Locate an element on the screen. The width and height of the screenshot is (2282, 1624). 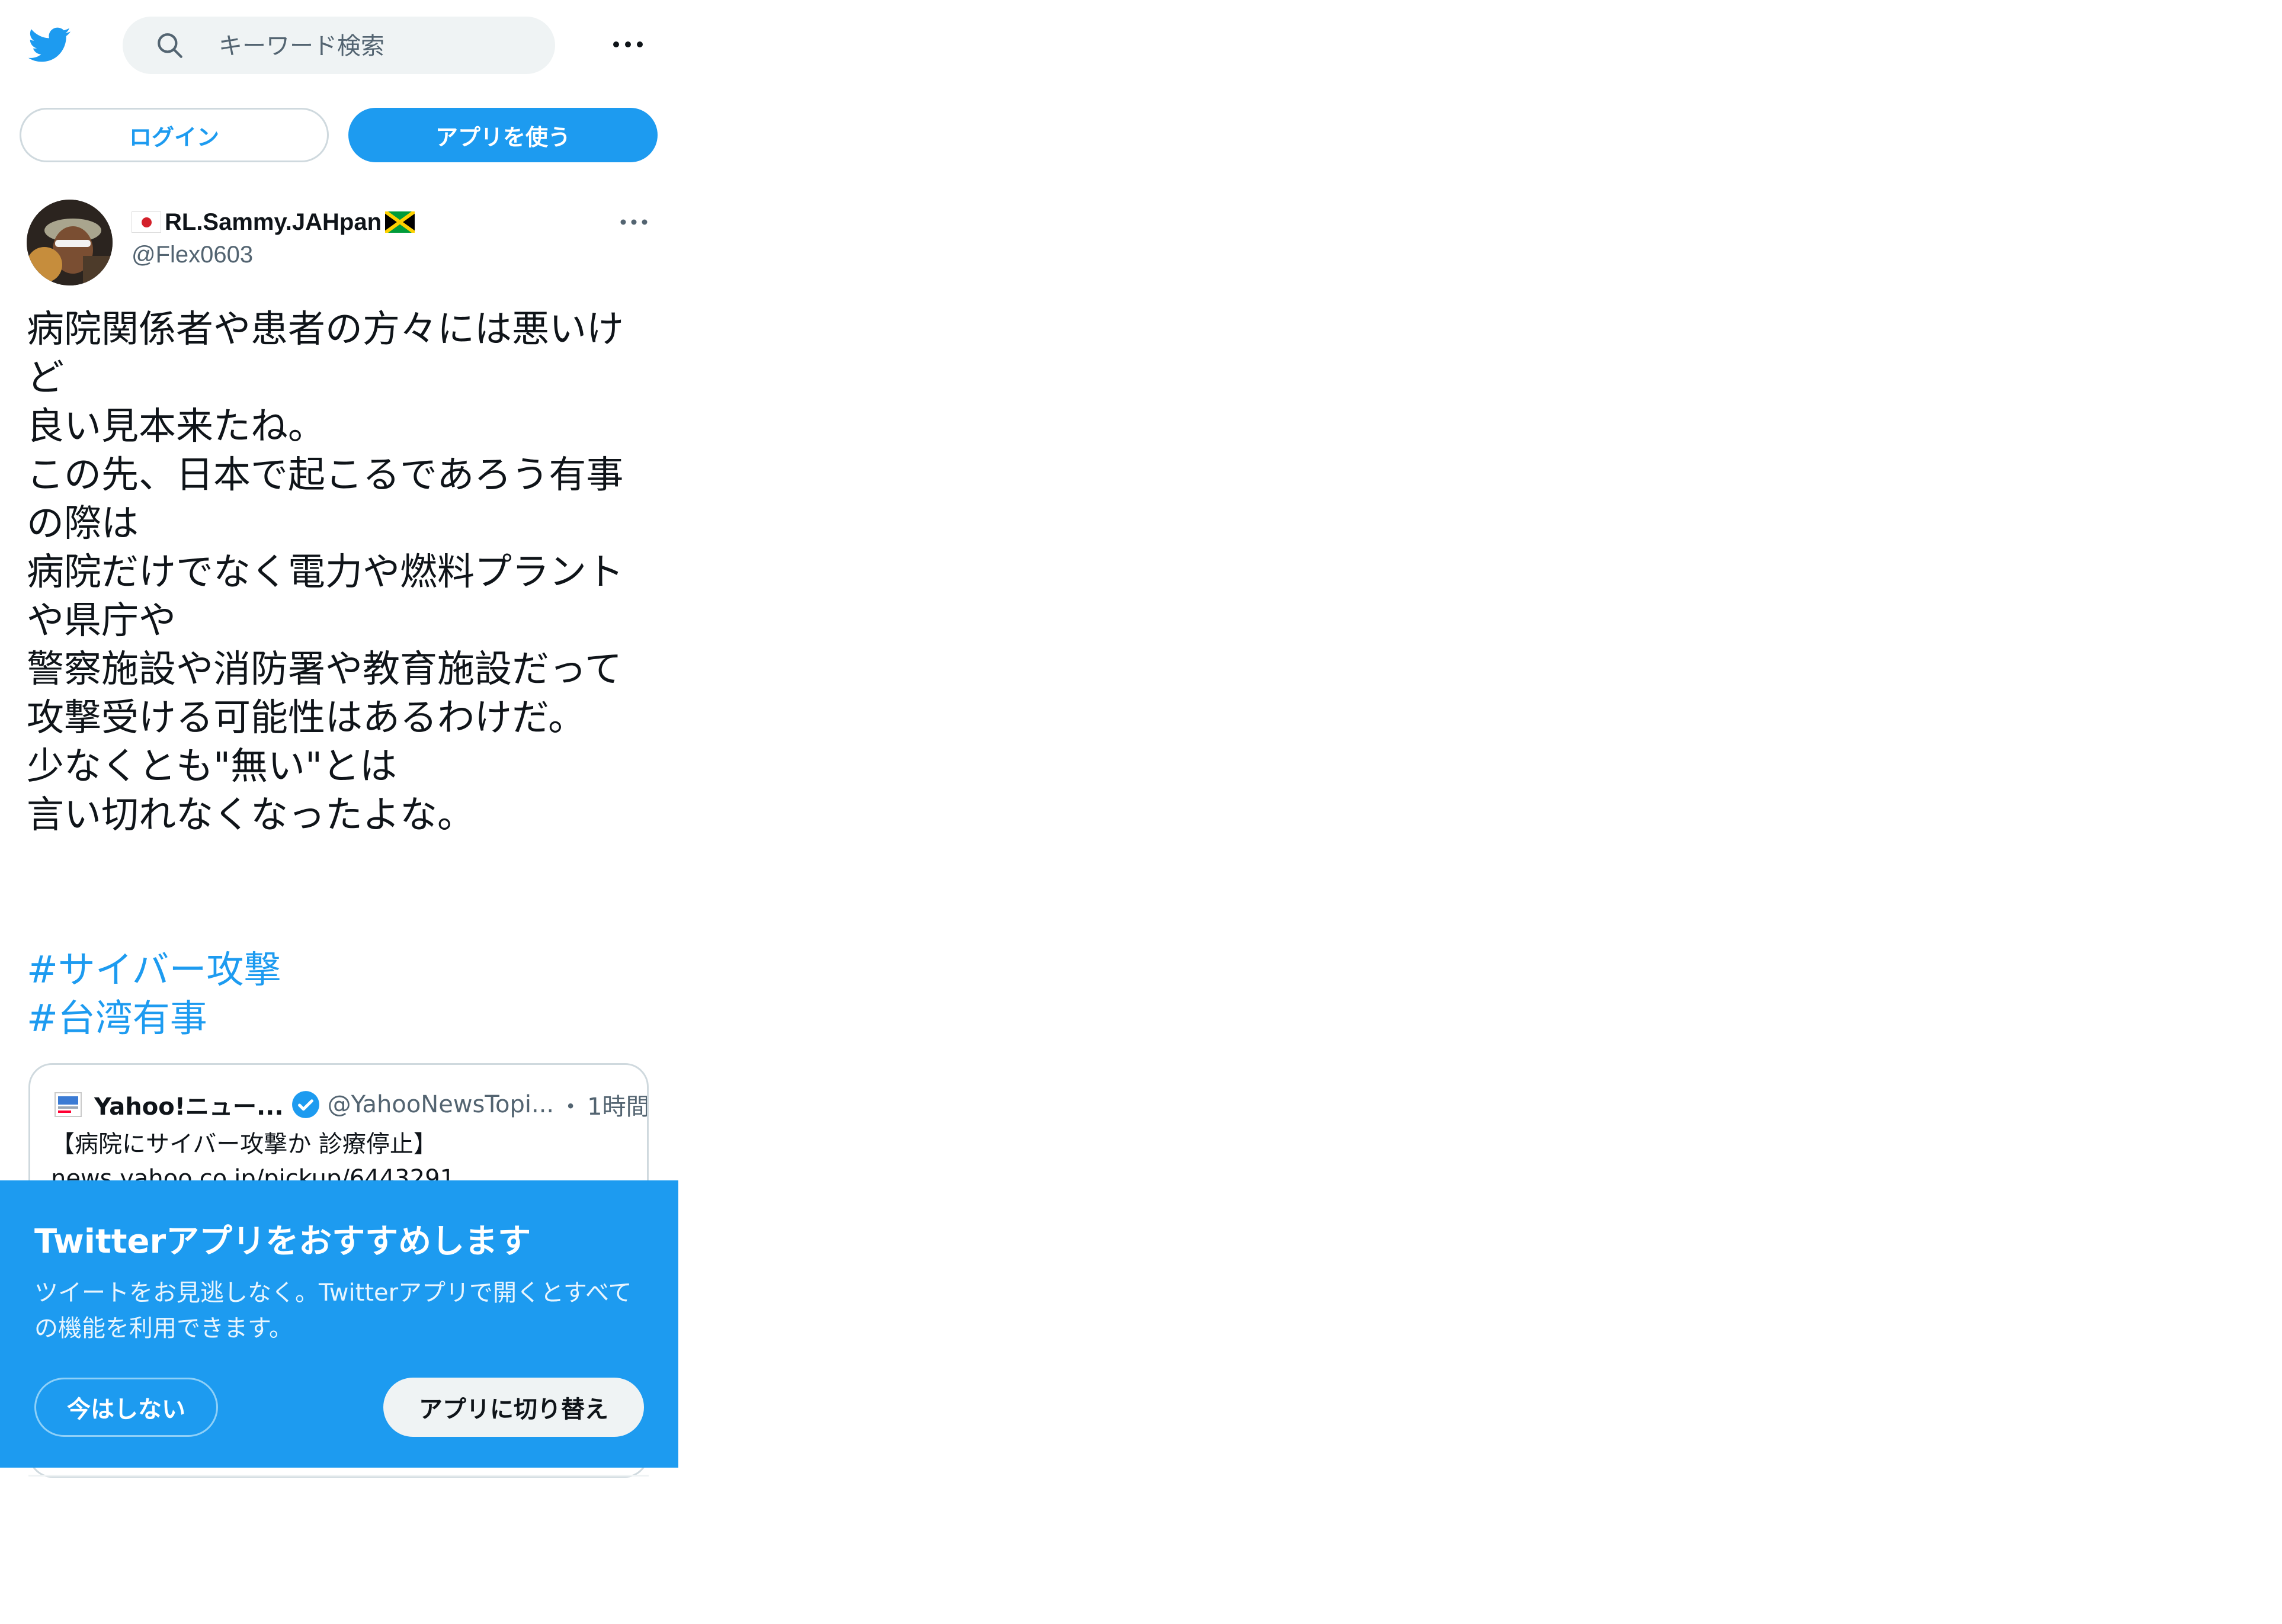
hashtag-link: #台湾有事 is located at coordinates (154, 1018).